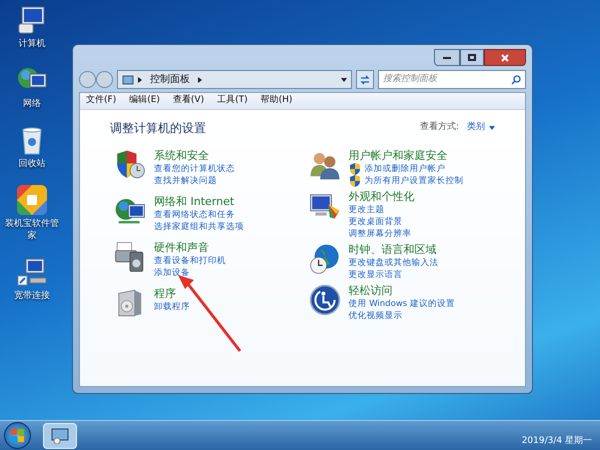  What do you see at coordinates (32, 104) in the screenshot?
I see `desktop-icon-label: 网络` at bounding box center [32, 104].